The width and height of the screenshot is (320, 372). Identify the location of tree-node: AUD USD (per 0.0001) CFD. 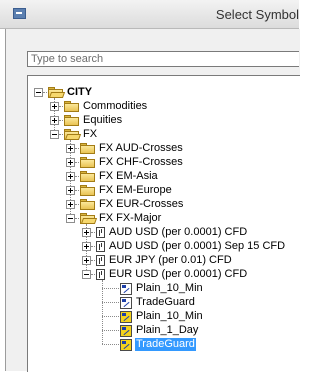
(164, 232).